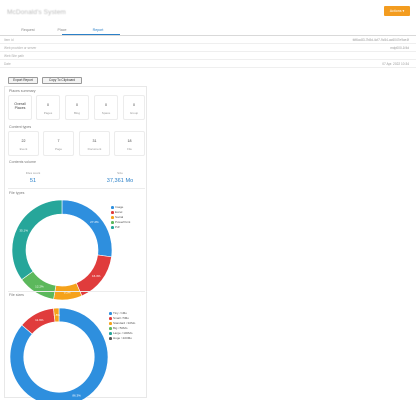 The width and height of the screenshot is (416, 400). Describe the element at coordinates (106, 107) in the screenshot. I see `summary-card: 0 Space` at that location.